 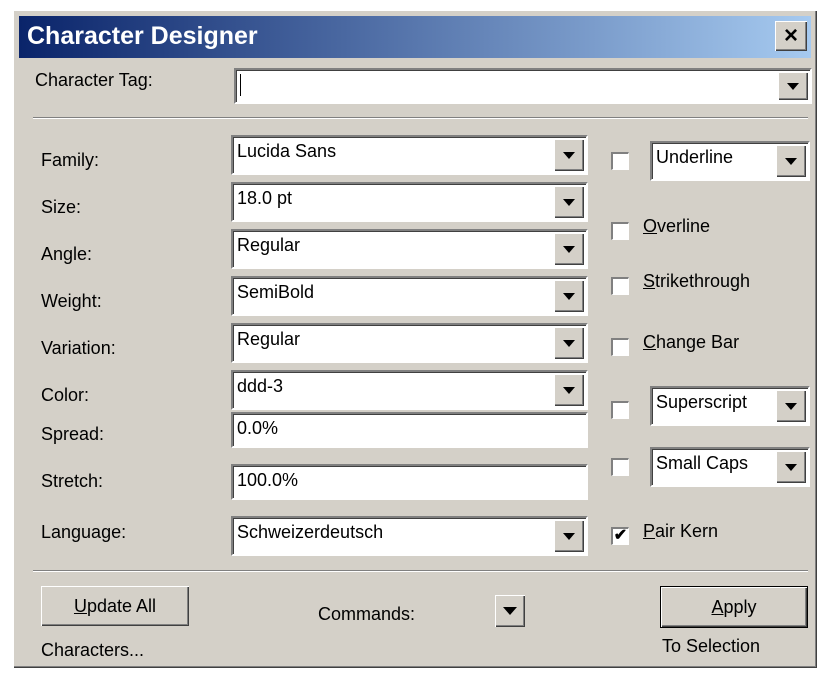 What do you see at coordinates (620, 286) in the screenshot?
I see `strikethrough-checkbox` at bounding box center [620, 286].